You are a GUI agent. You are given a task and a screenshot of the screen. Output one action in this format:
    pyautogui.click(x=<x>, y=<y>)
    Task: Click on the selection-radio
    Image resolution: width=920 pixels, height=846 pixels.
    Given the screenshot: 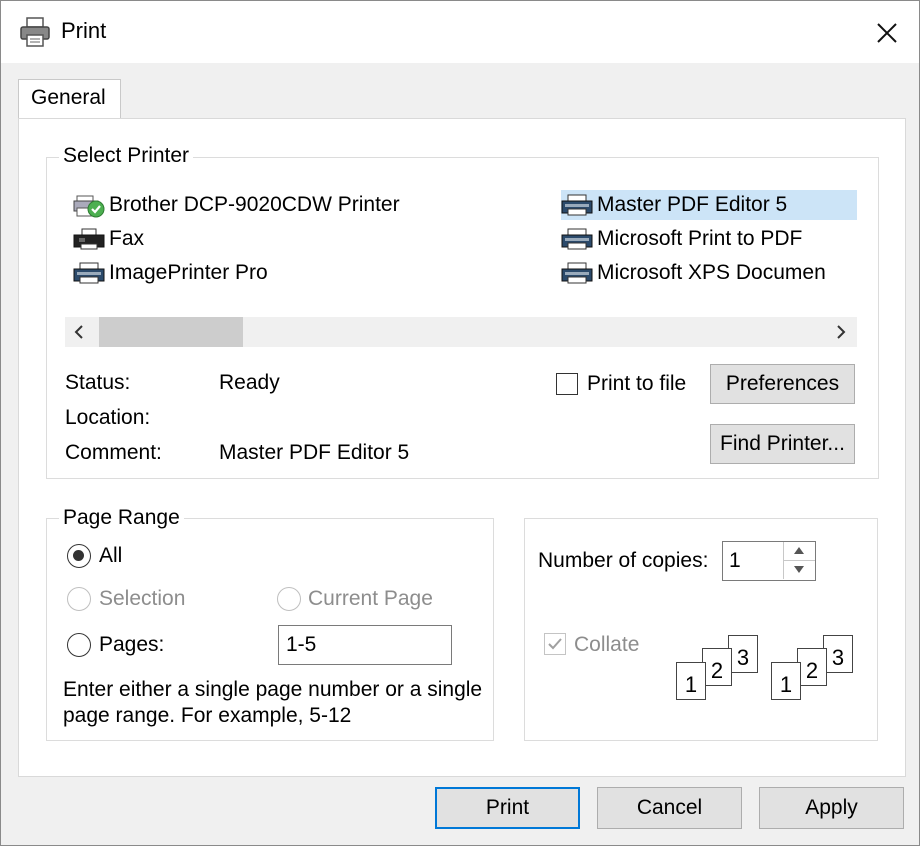 What is the action you would take?
    pyautogui.click(x=79, y=599)
    